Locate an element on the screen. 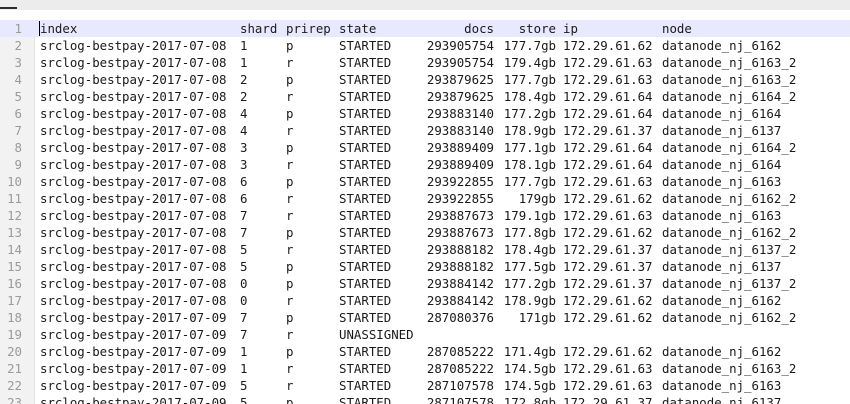 The width and height of the screenshot is (850, 404). header-line: 1 index shard prirep state docs store ip node is located at coordinates (425, 28).